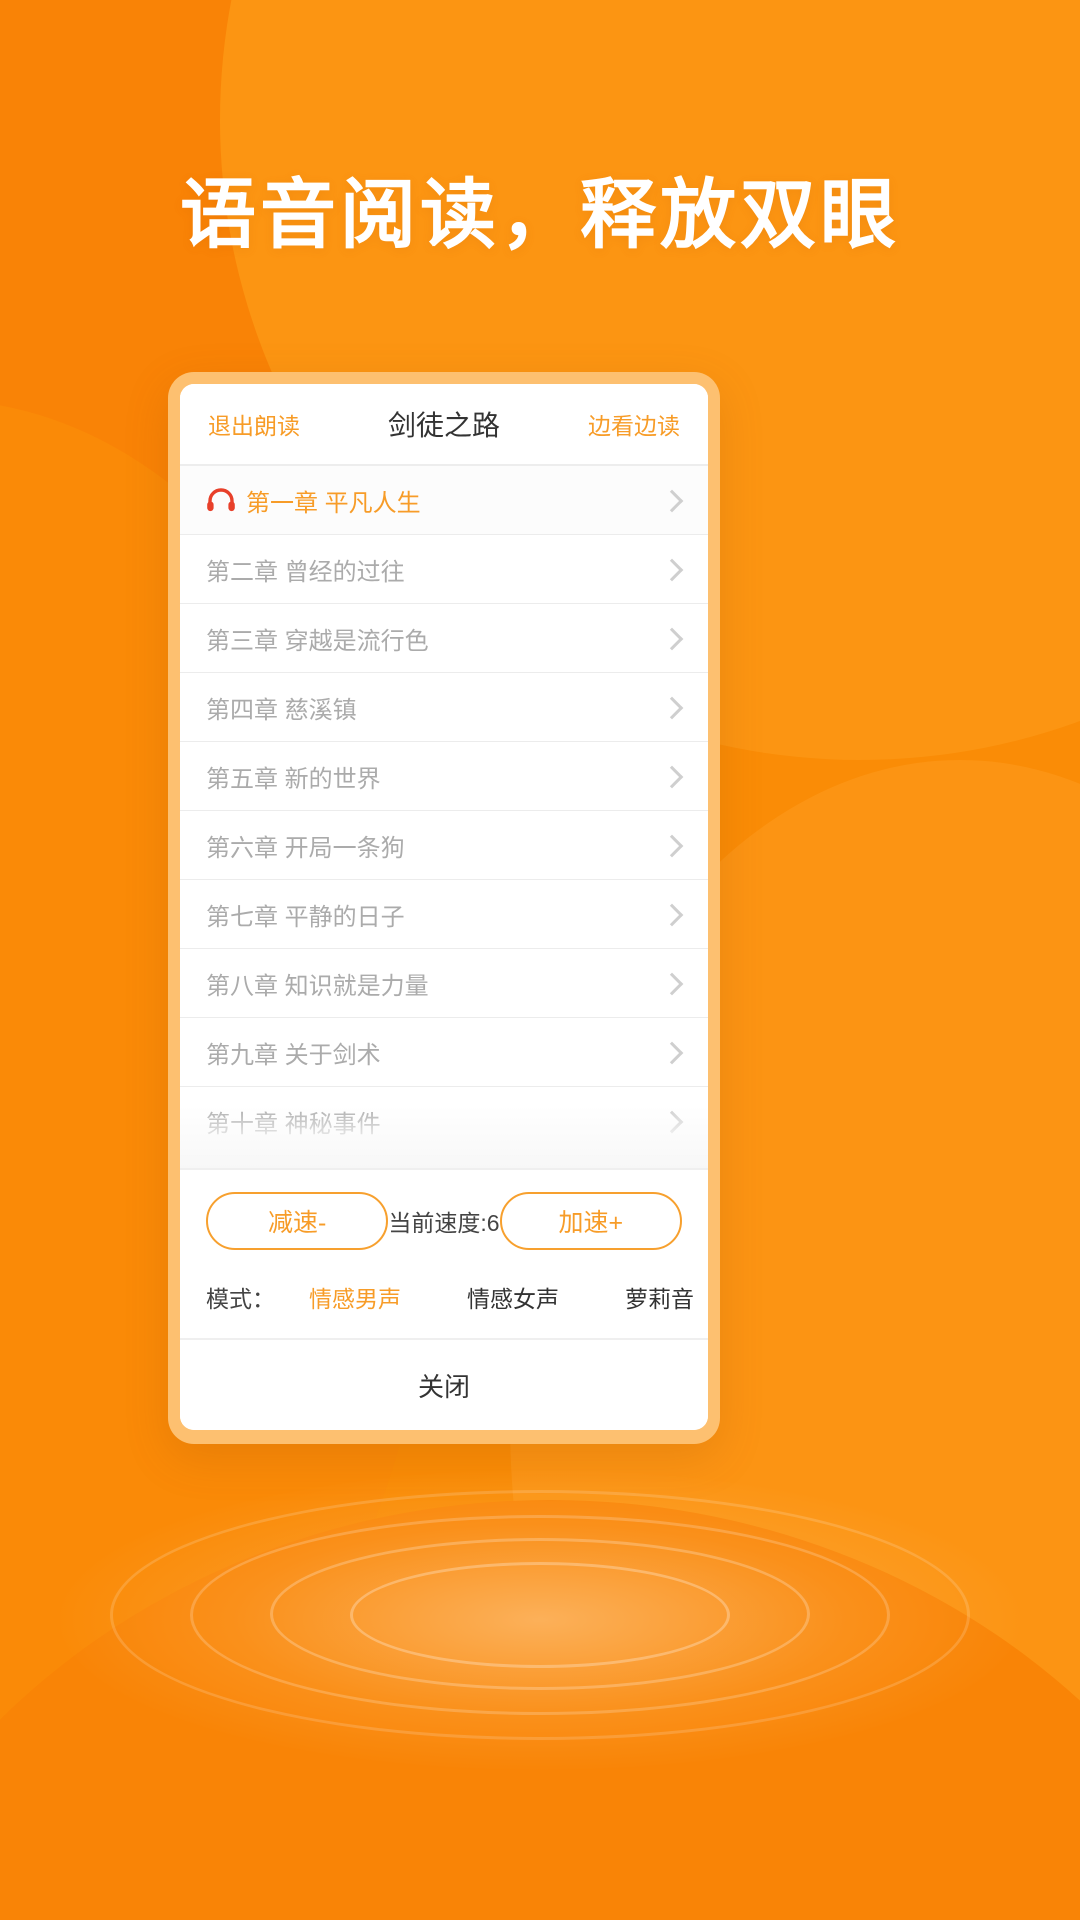  I want to click on book-title: 剑徒之路, so click(443, 425).